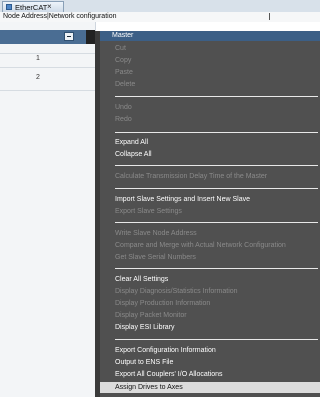 This screenshot has height=397, width=320. Describe the element at coordinates (145, 327) in the screenshot. I see `menu-item-esi-library: Display ESI Library` at that location.